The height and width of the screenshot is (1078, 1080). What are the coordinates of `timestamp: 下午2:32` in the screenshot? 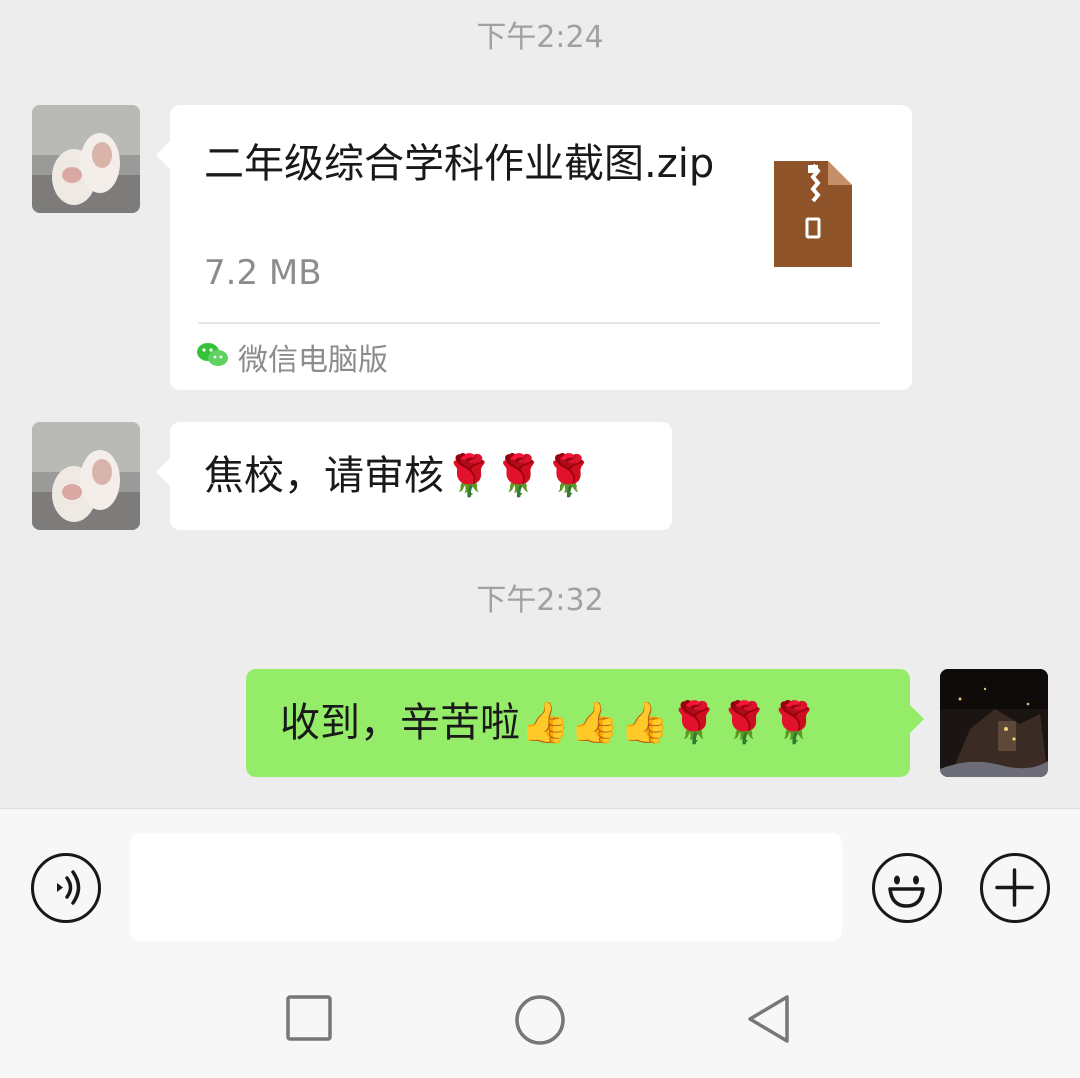 It's located at (540, 600).